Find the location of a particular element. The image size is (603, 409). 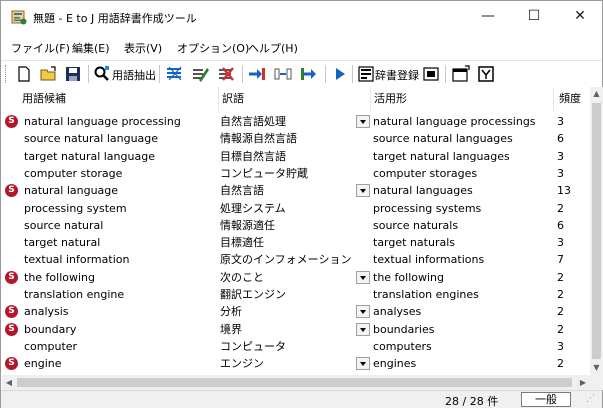

new-file-icon is located at coordinates (24, 74).